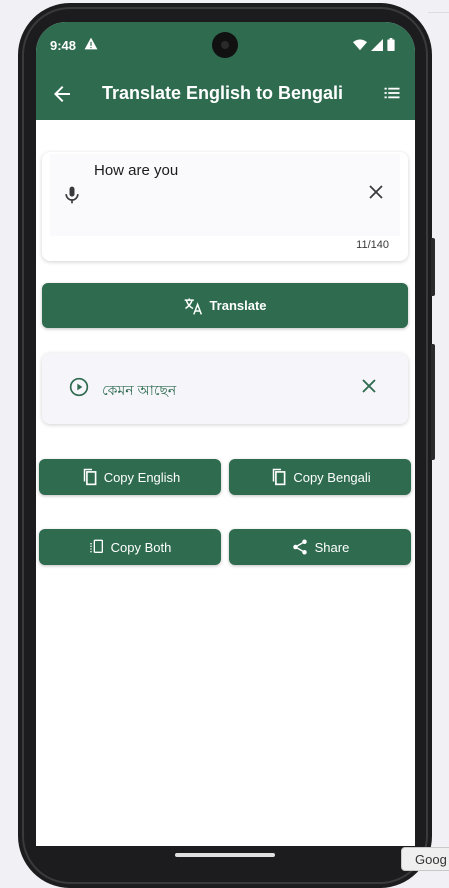 This screenshot has height=888, width=449. I want to click on copy-english-button: Copy English, so click(130, 477).